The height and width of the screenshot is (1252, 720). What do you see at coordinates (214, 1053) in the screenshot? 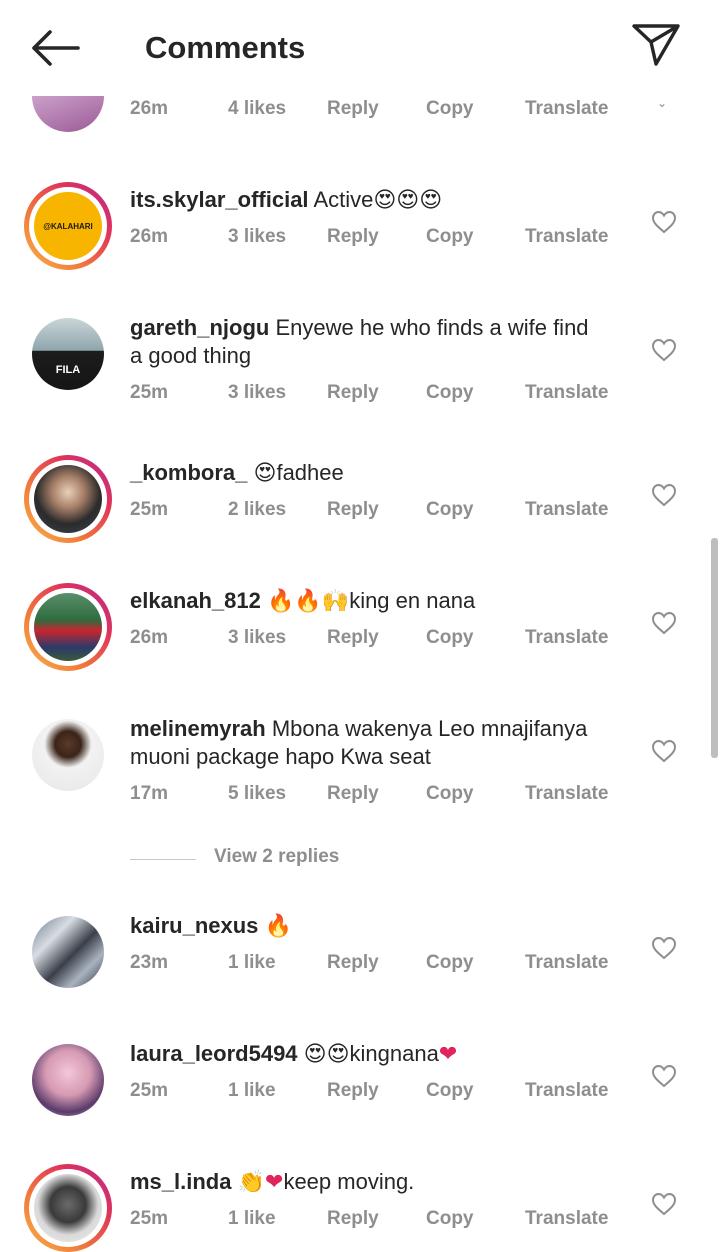
I see `comment-username: laura_leord5494` at bounding box center [214, 1053].